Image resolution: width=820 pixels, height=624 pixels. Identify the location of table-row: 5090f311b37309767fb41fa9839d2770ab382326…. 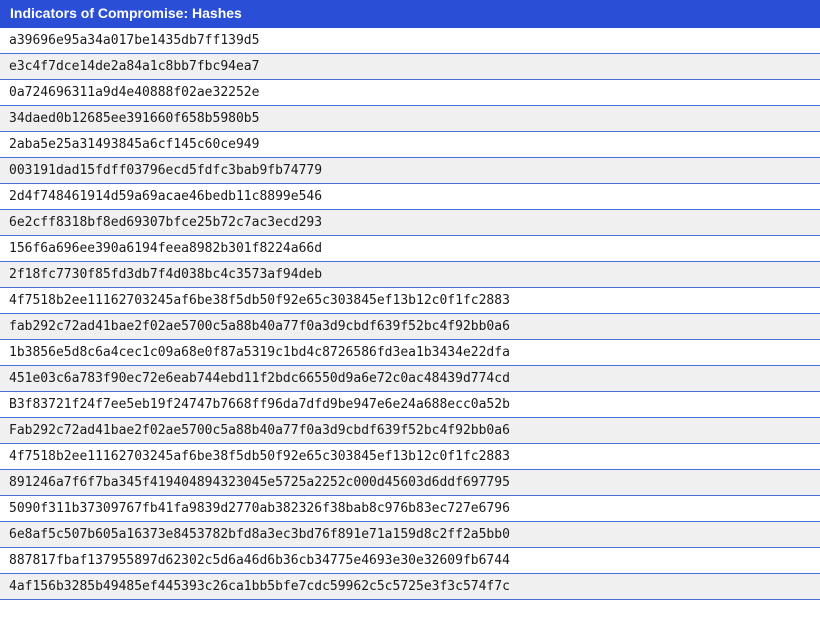
(410, 508).